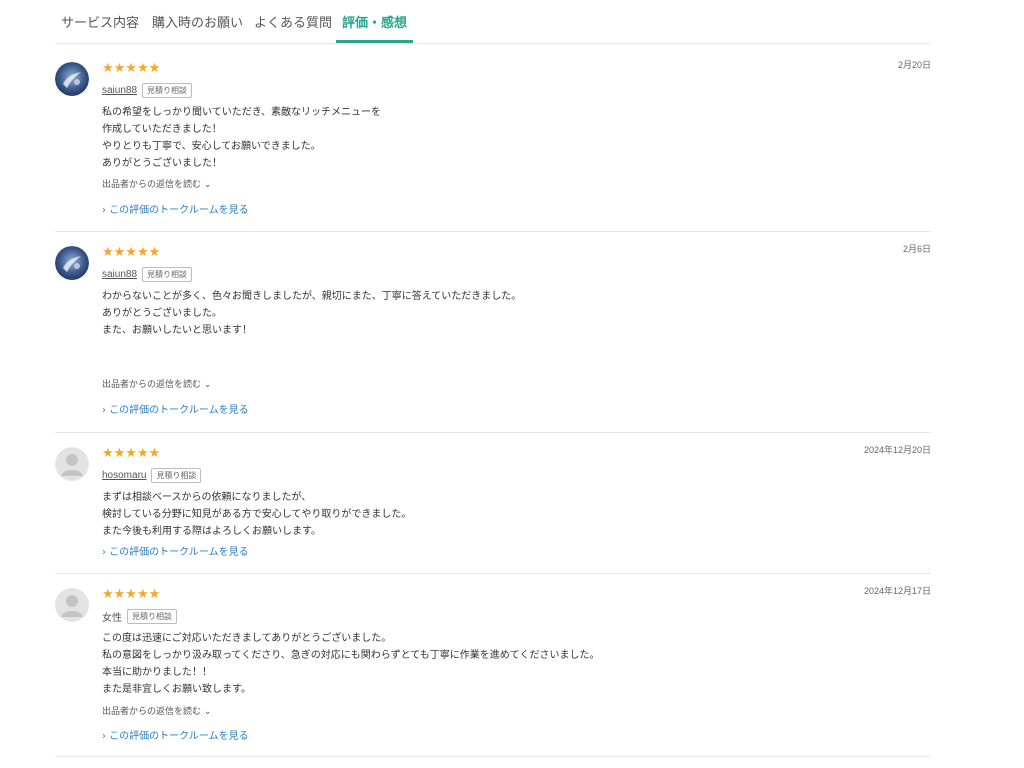  Describe the element at coordinates (493, 22) in the screenshot. I see `tab-bar: サービス内容 購入時のお願い よくある質問 評価・感想` at that location.